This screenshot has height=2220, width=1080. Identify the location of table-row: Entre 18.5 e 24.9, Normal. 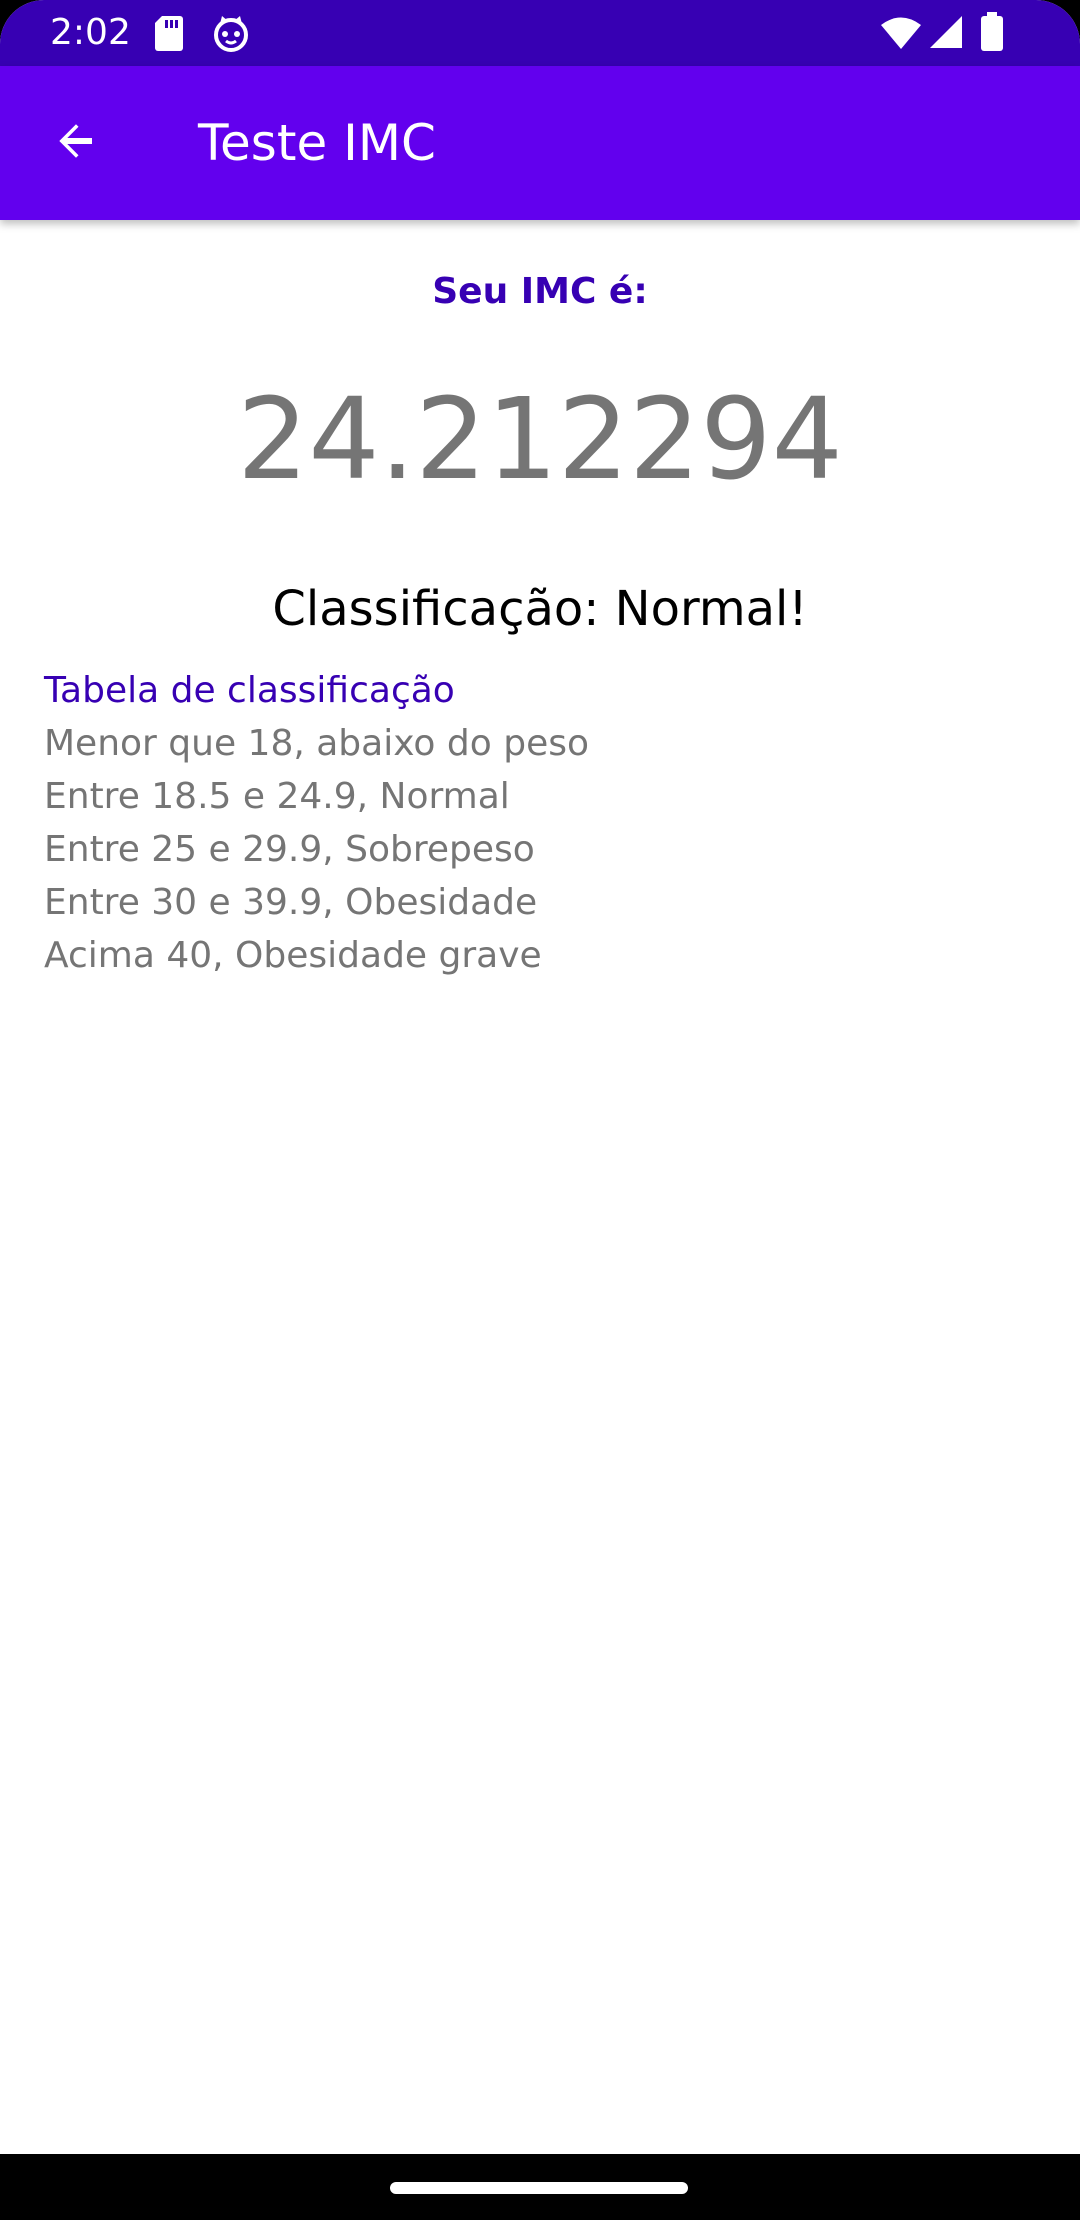
(277, 796).